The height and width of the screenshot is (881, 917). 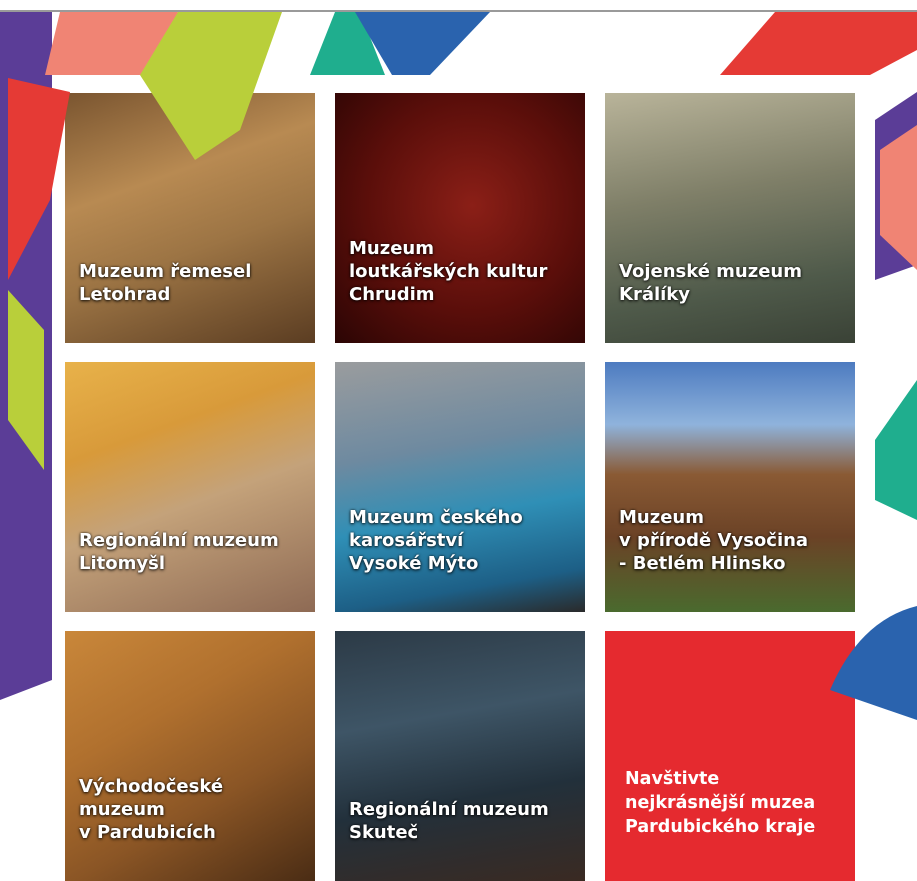 I want to click on tile-hlinsko: Muzeum v přírodě Vysočina - Betlém Hlinsko, so click(x=730, y=487).